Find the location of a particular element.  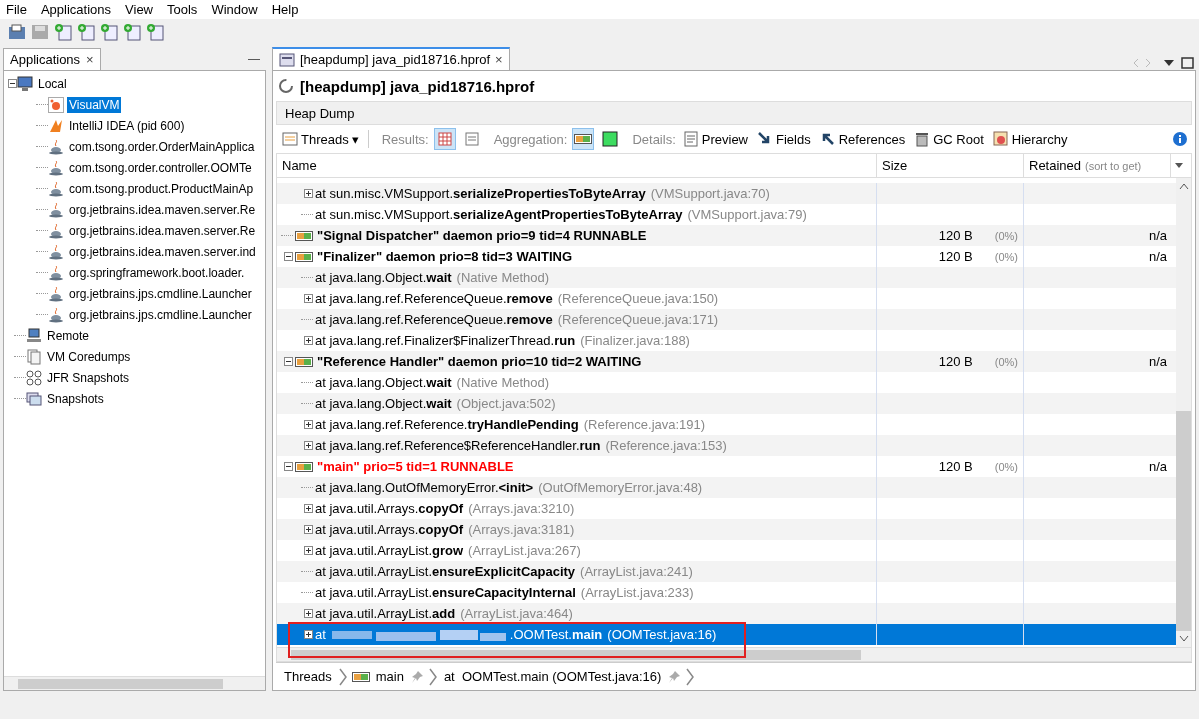

heapdump-icon is located at coordinates (287, 59).